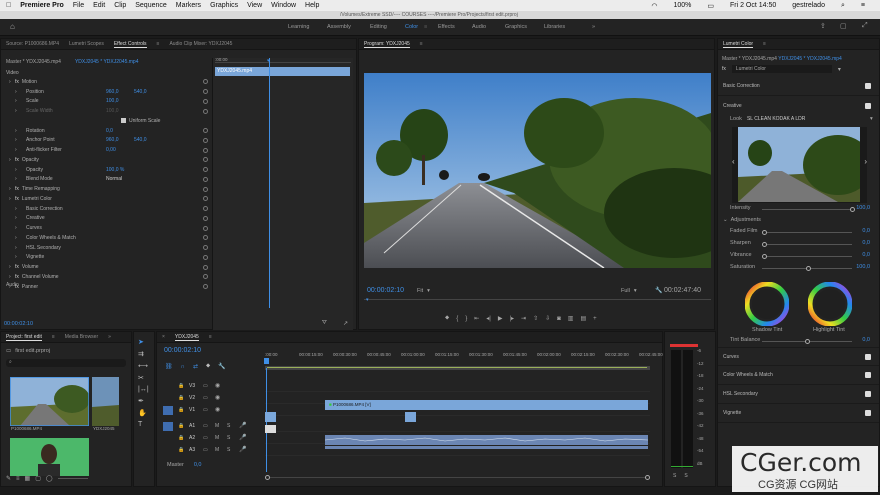  What do you see at coordinates (192, 450) in the screenshot?
I see `track-label: A3` at bounding box center [192, 450].